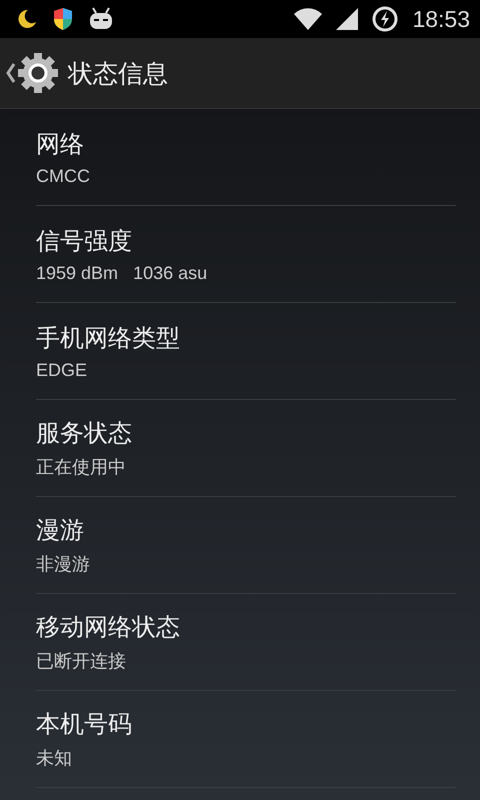 The width and height of the screenshot is (480, 800). I want to click on row-title: 漫游, so click(60, 530).